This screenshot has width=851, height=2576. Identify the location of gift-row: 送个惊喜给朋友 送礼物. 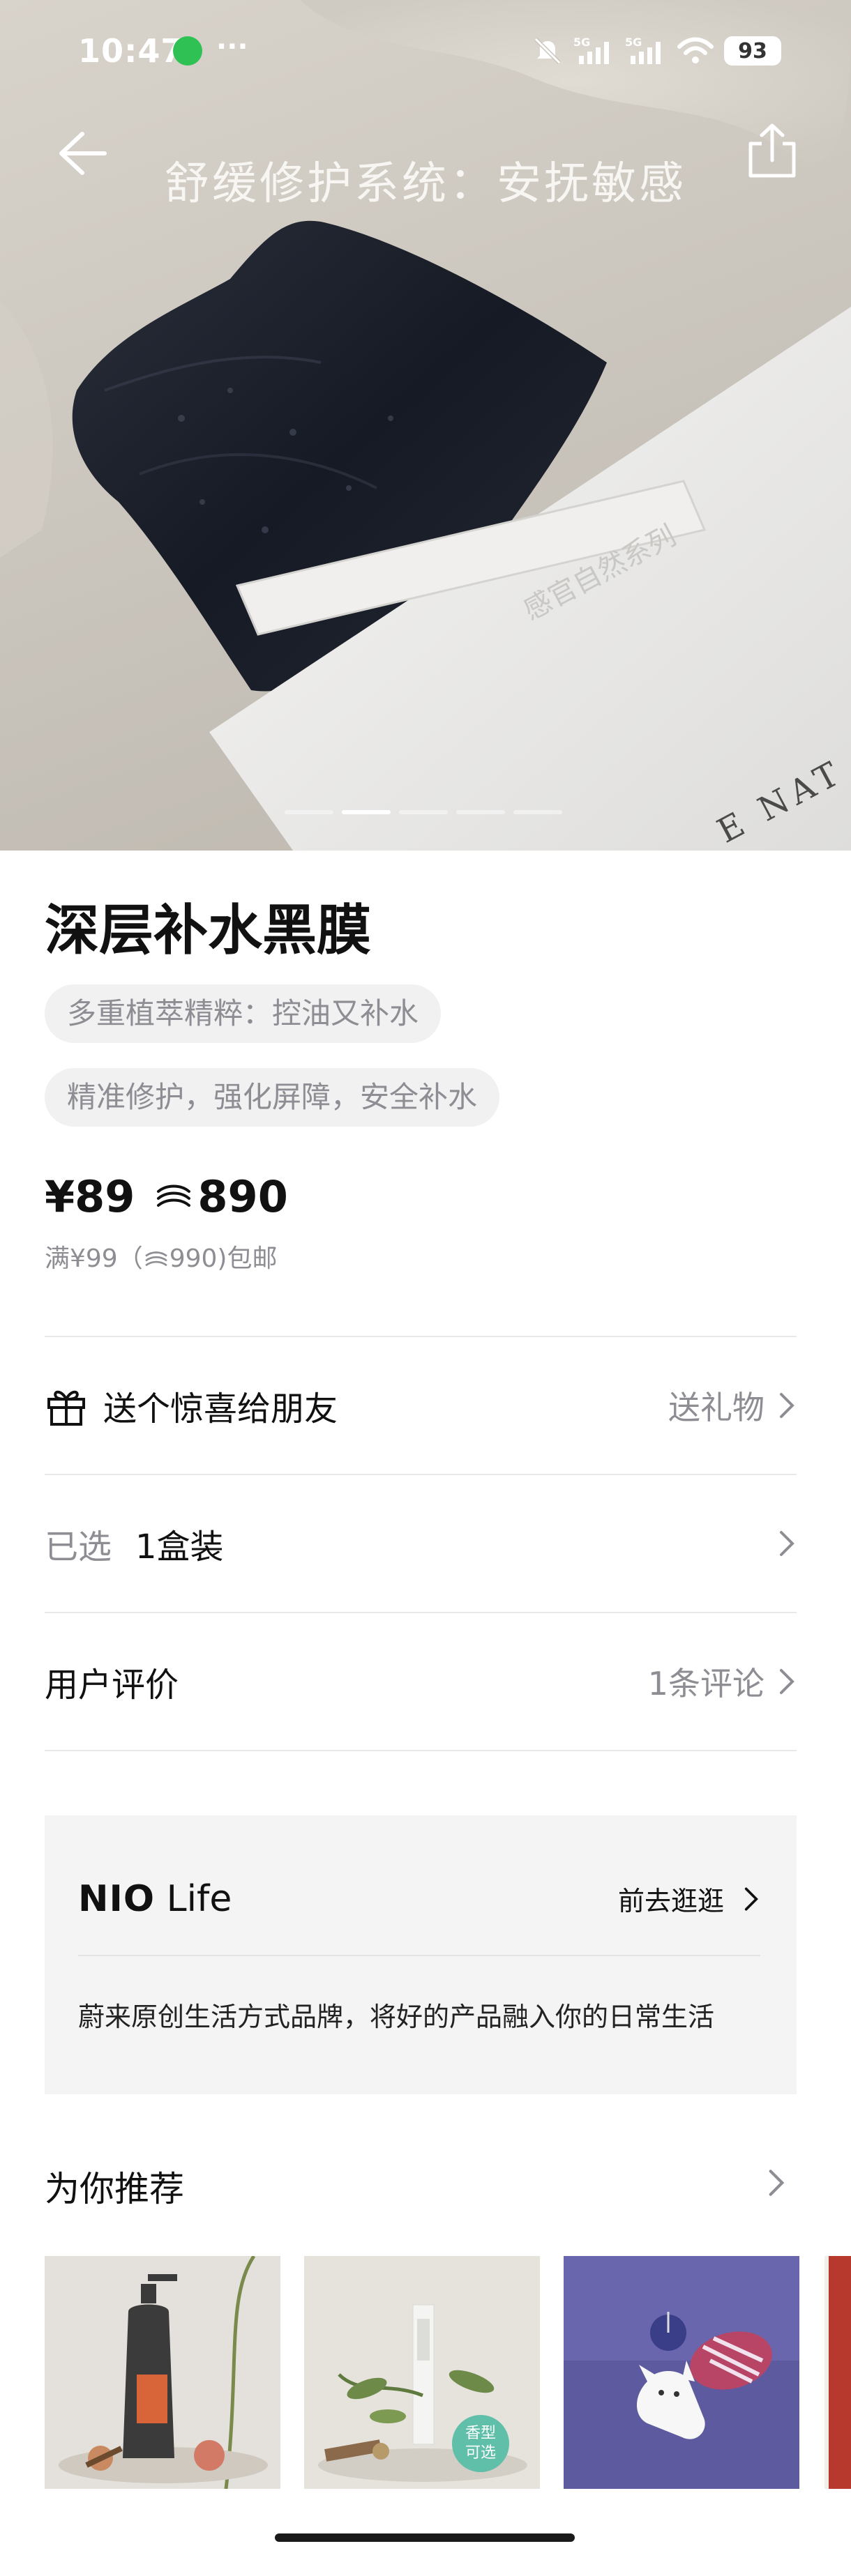
(421, 1405).